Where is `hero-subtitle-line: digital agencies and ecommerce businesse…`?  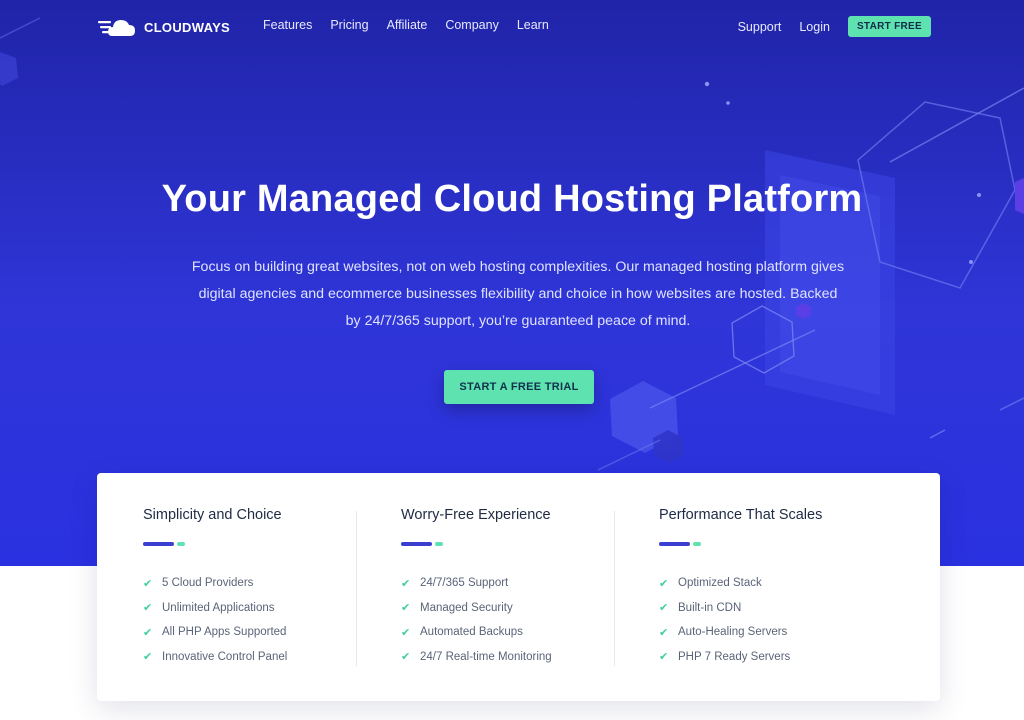
hero-subtitle-line: digital agencies and ecommerce businesse… is located at coordinates (518, 294).